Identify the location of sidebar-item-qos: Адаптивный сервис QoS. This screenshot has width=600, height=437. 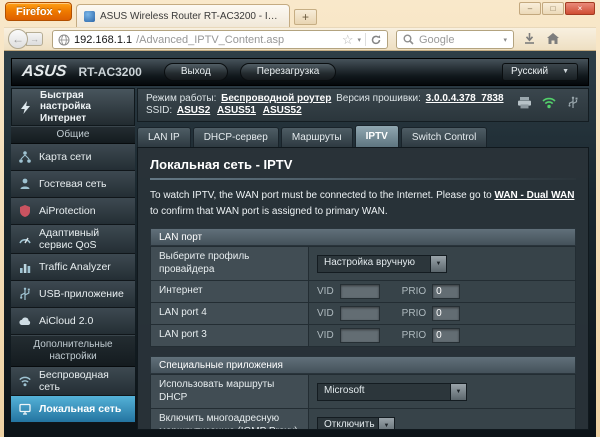
(73, 240).